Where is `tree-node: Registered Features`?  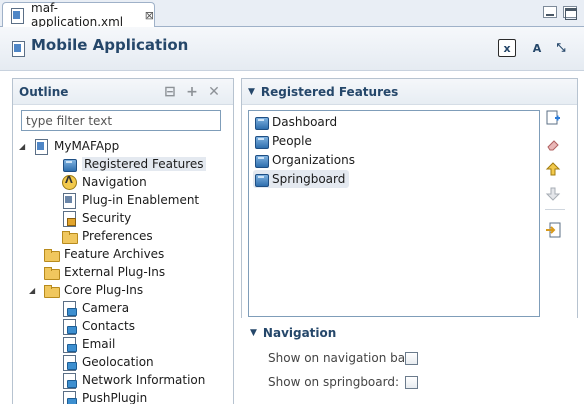 tree-node: Registered Features is located at coordinates (133, 164).